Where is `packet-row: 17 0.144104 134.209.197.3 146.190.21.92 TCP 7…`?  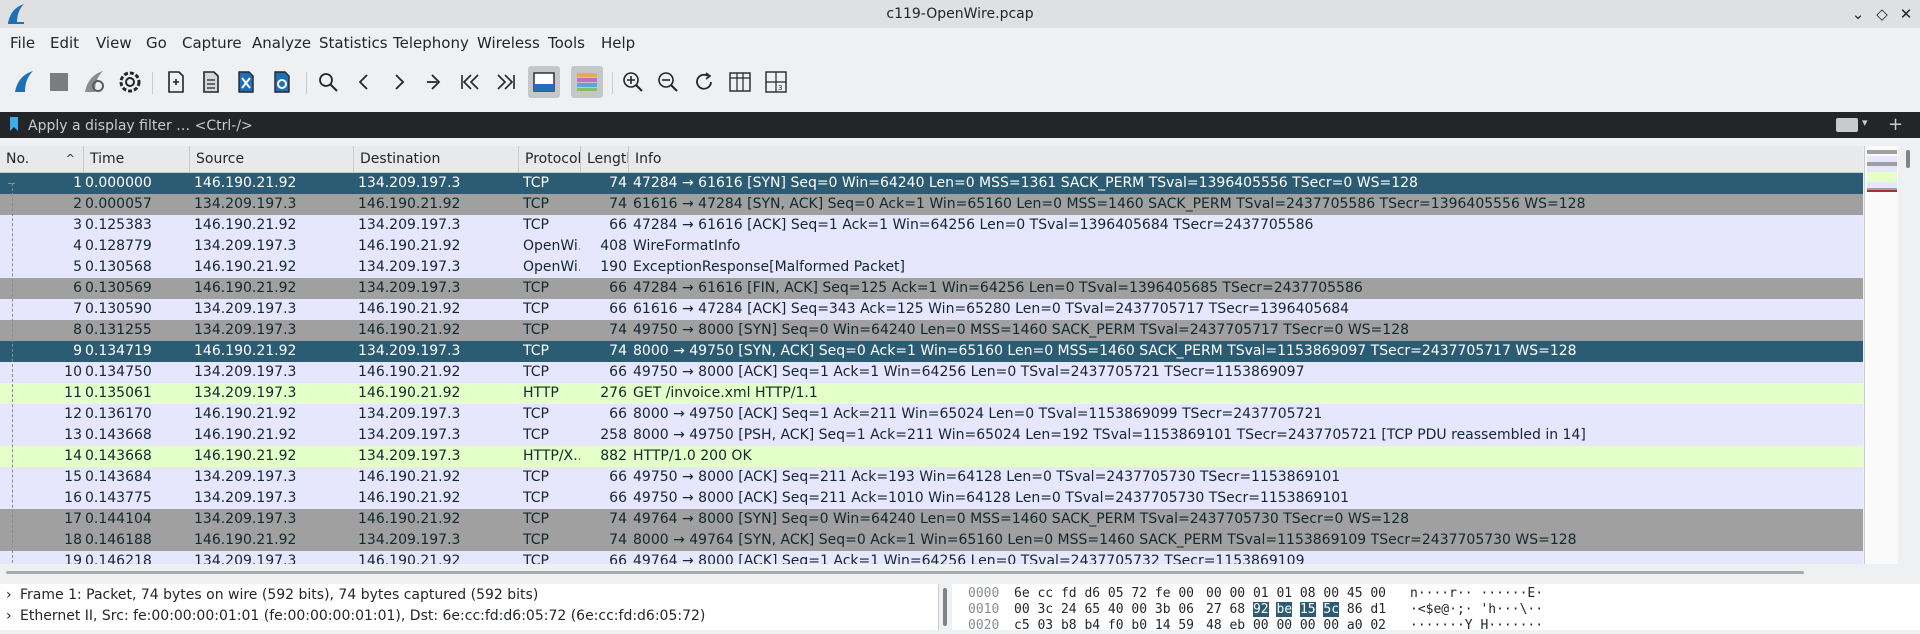
packet-row: 17 0.144104 134.209.197.3 146.190.21.92 TCP 7… is located at coordinates (931, 519).